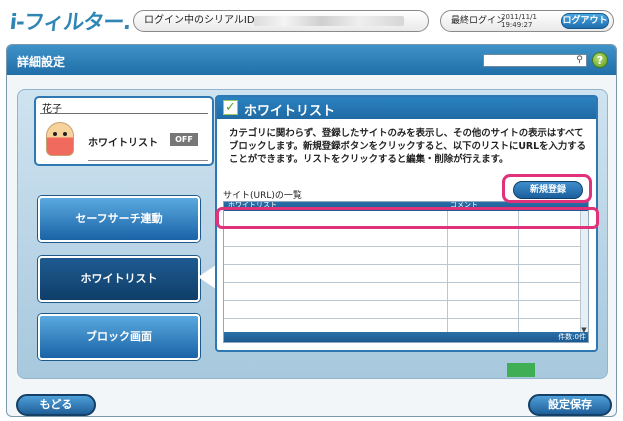 This screenshot has height=421, width=623. I want to click on table-header: ホワイトリスト コメント, so click(406, 206).